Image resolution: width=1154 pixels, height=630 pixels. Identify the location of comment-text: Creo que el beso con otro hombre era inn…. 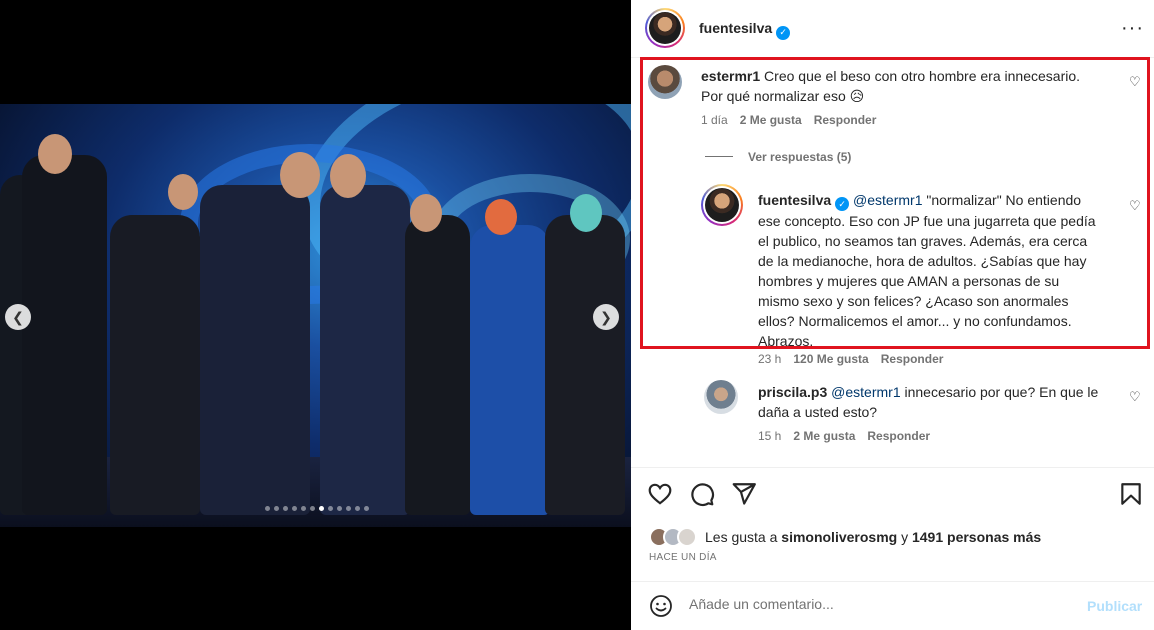
(922, 76).